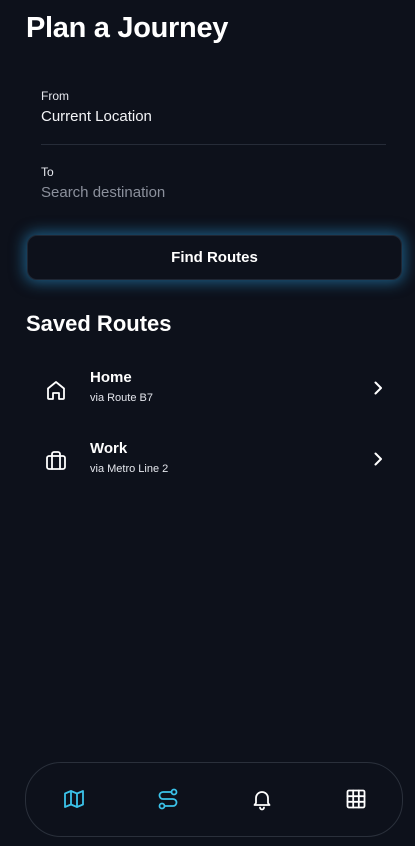 Image resolution: width=415 pixels, height=846 pixels. Describe the element at coordinates (55, 96) in the screenshot. I see `from-label: From` at that location.